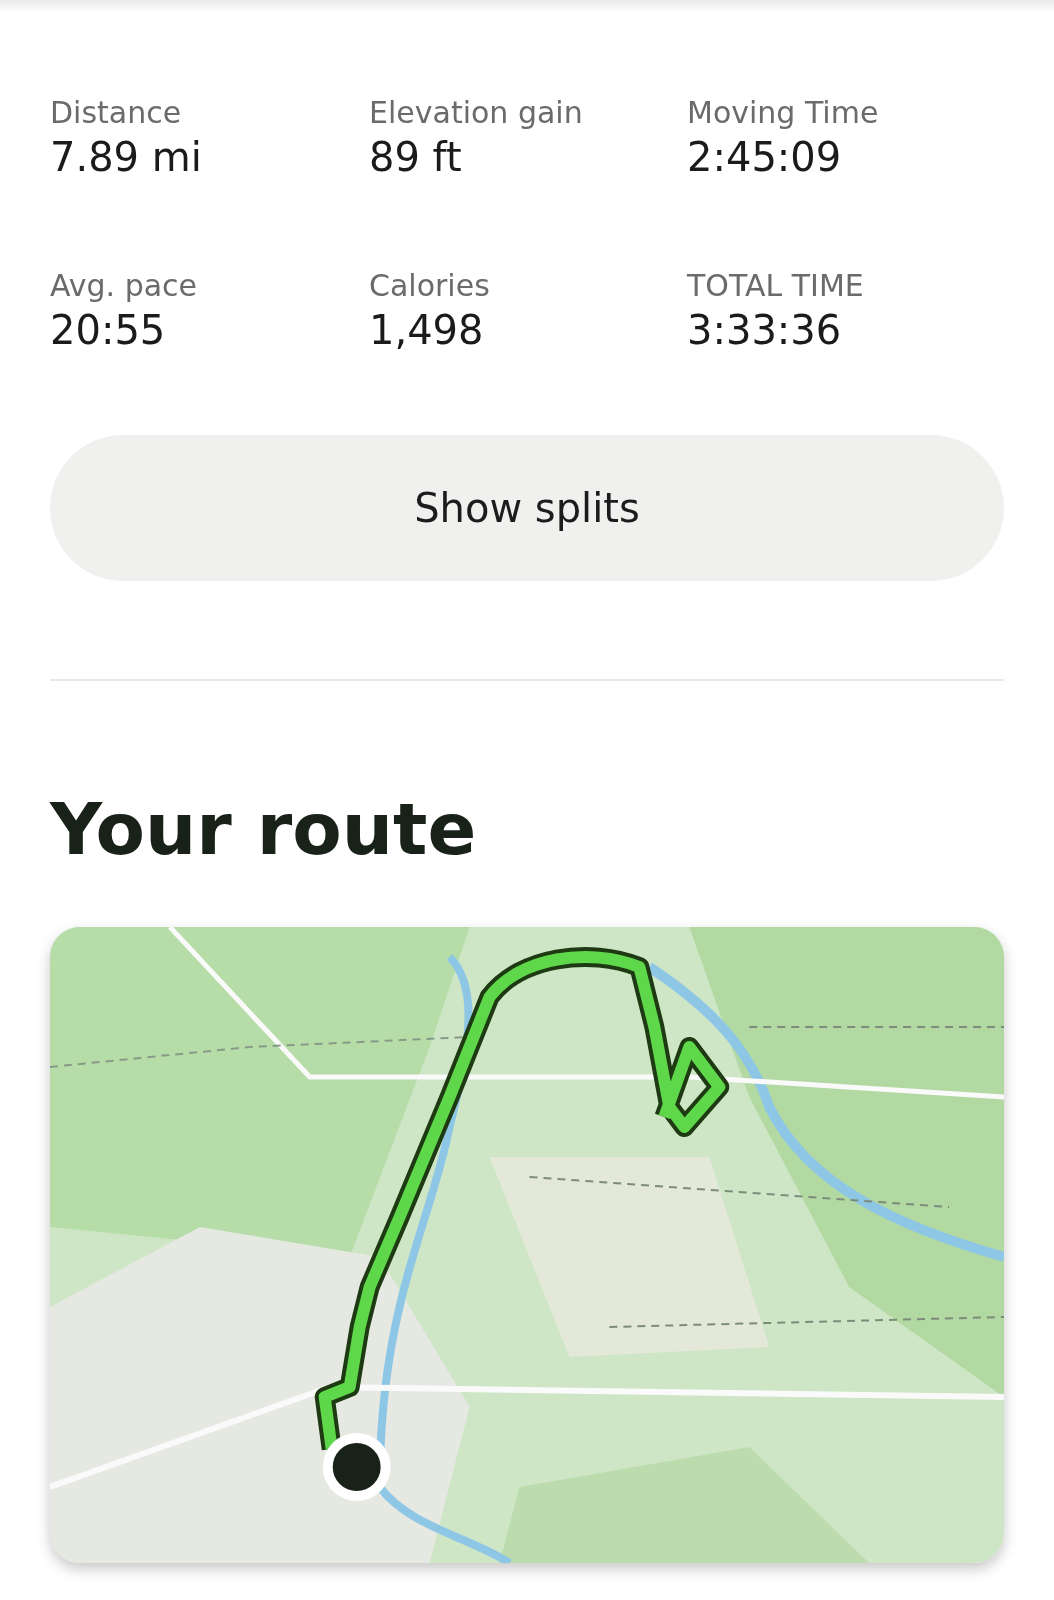  What do you see at coordinates (124, 285) in the screenshot?
I see `stat-label: Avg. pace` at bounding box center [124, 285].